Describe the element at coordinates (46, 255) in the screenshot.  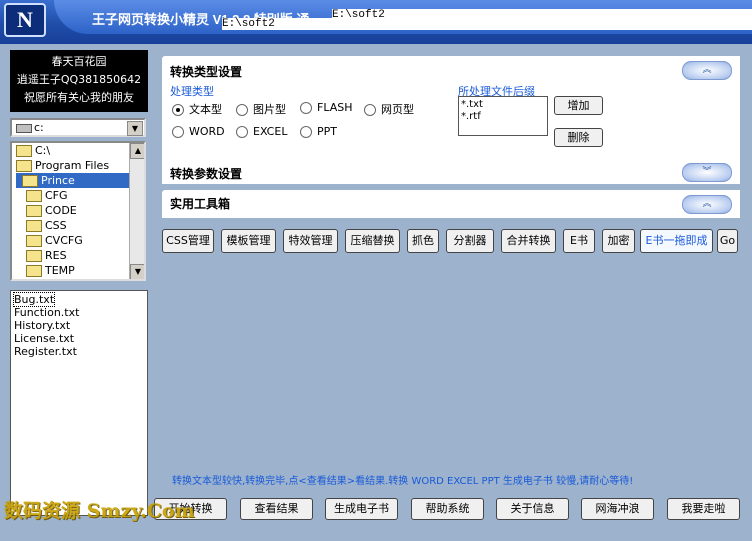
I see `tree-item: RES` at that location.